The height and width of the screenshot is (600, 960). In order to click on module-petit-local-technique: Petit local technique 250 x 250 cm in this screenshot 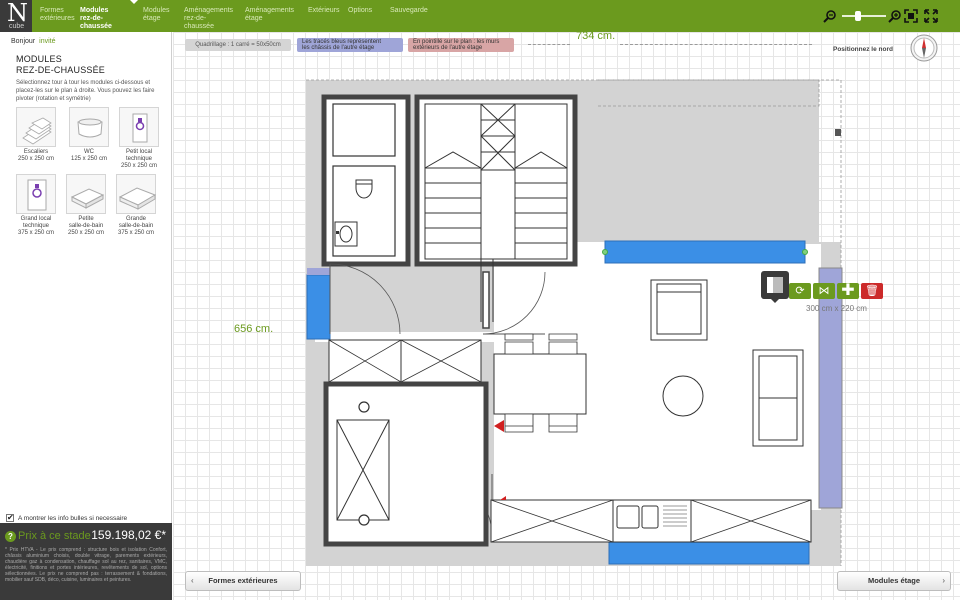, I will do `click(139, 138)`.